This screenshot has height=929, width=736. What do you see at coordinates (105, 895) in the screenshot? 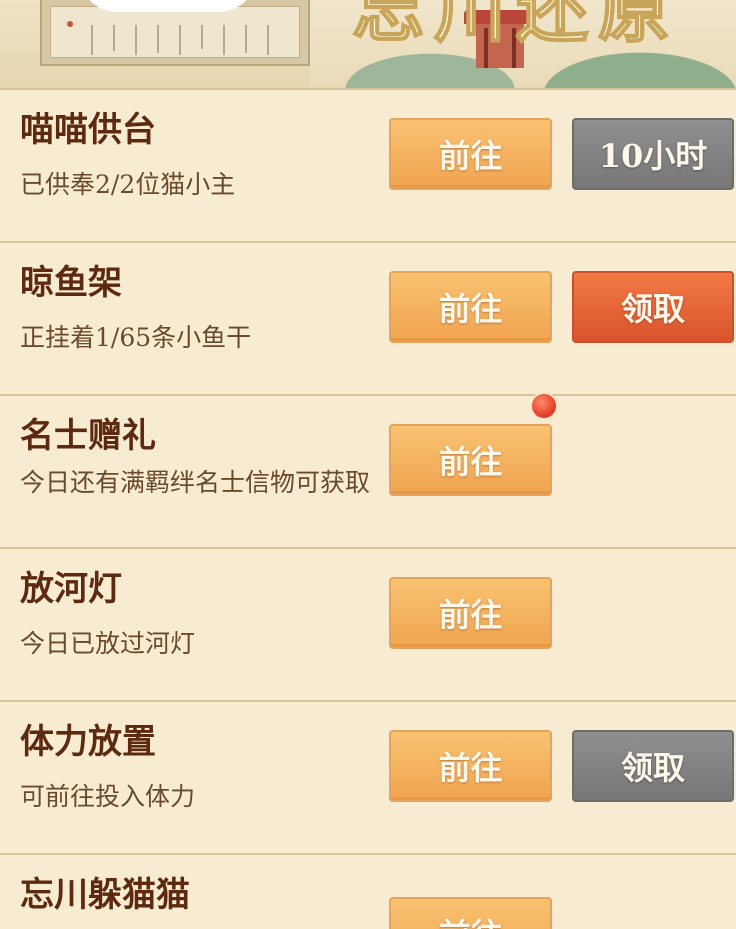
I see `task-title: 忘川躲猫猫` at bounding box center [105, 895].